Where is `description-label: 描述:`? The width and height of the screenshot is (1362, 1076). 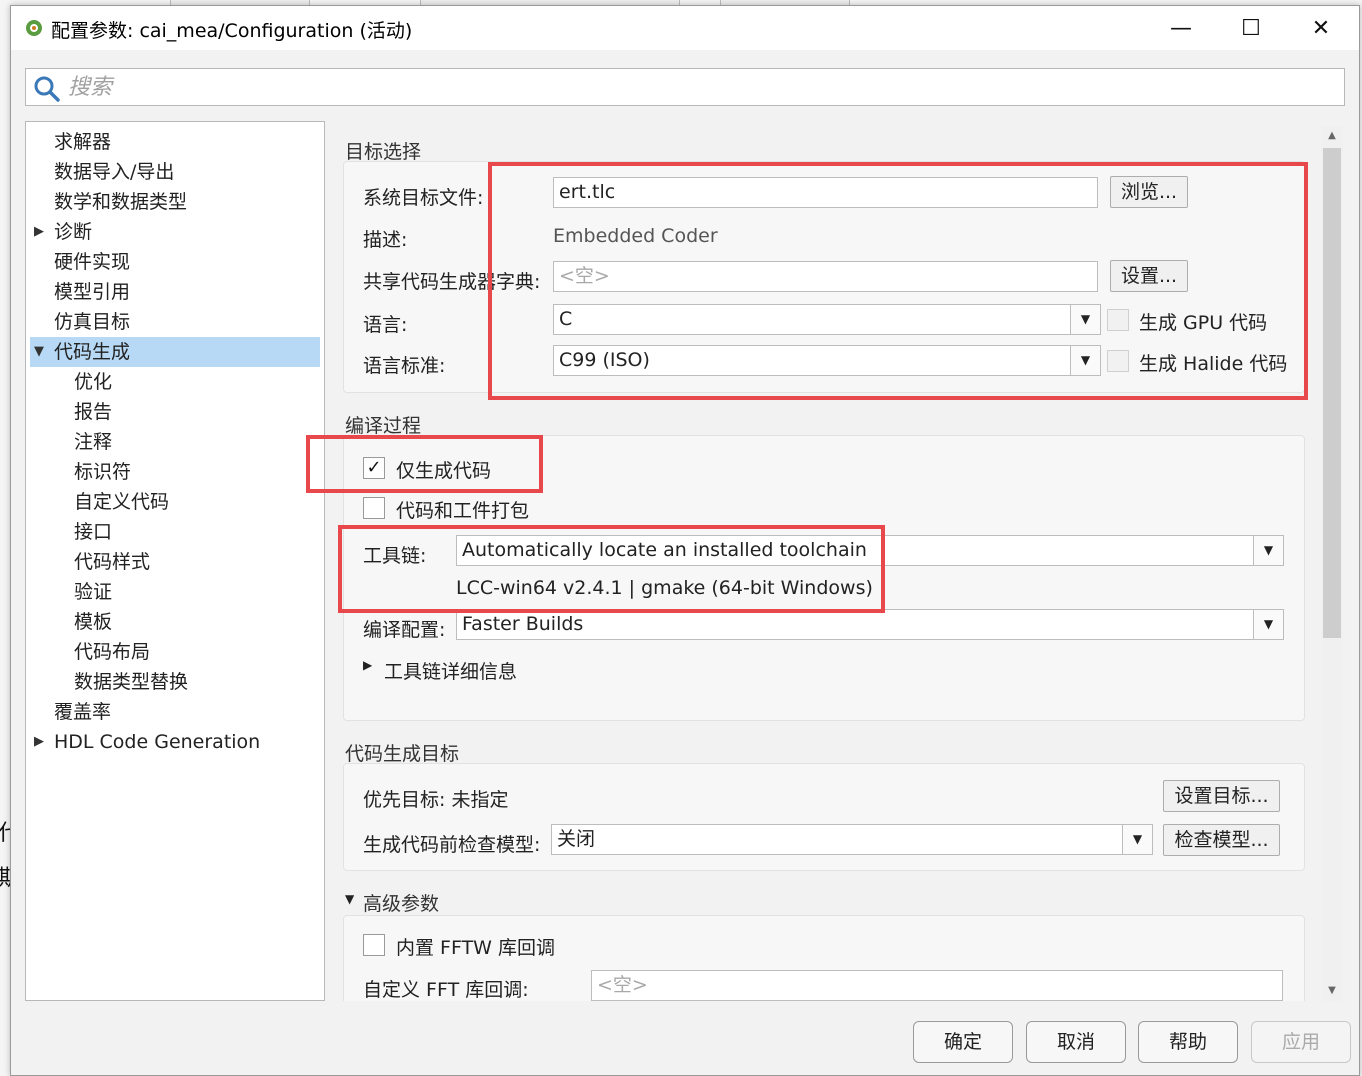
description-label: 描述: is located at coordinates (385, 240).